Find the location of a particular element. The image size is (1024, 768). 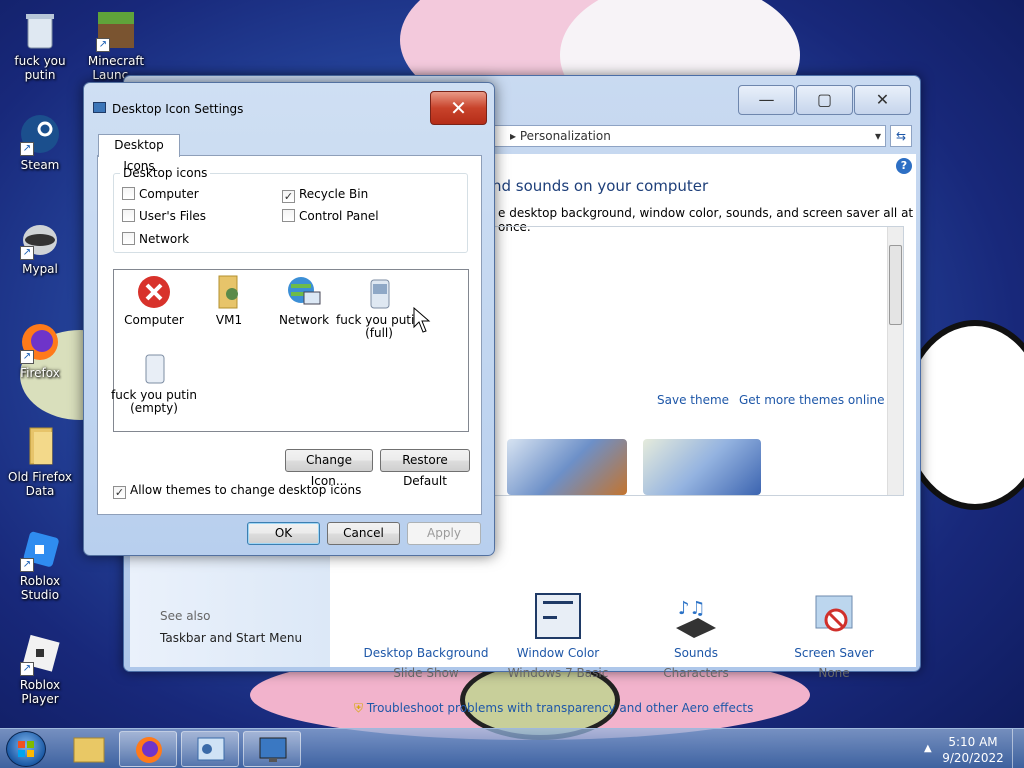

checkbox-control-panel: Control Panel is located at coordinates (330, 216).